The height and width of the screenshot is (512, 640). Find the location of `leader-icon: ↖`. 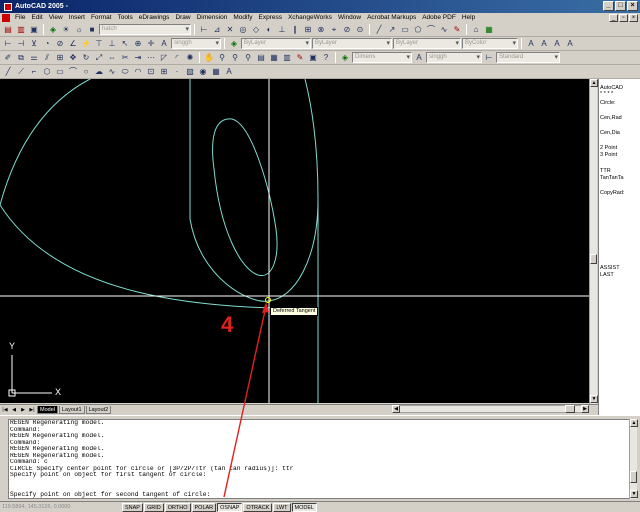

leader-icon: ↖ is located at coordinates (125, 44).